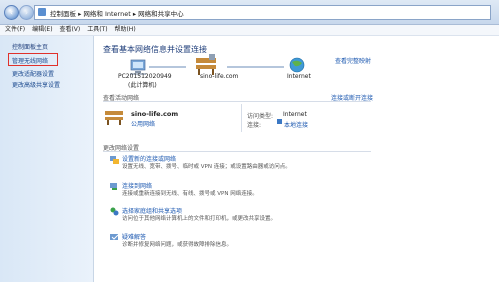 The image size is (499, 282). What do you see at coordinates (114, 211) in the screenshot?
I see `homegroup-icon` at bounding box center [114, 211].